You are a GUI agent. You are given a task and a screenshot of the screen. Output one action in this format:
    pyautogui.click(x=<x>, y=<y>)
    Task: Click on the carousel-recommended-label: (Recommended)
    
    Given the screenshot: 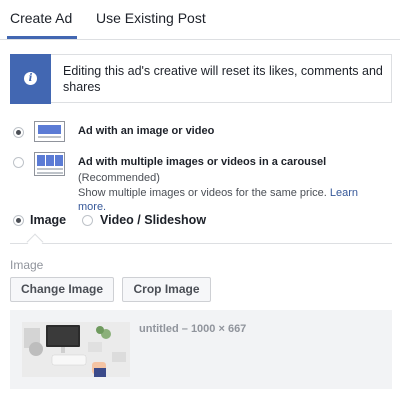 What is the action you would take?
    pyautogui.click(x=119, y=178)
    